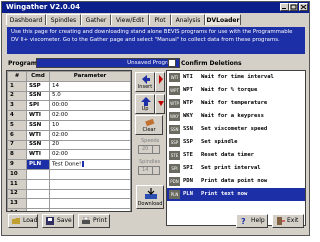 This screenshot has width=320, height=242. Describe the element at coordinates (108, 63) in the screenshot. I see `program-field: Unsaved Program` at that location.